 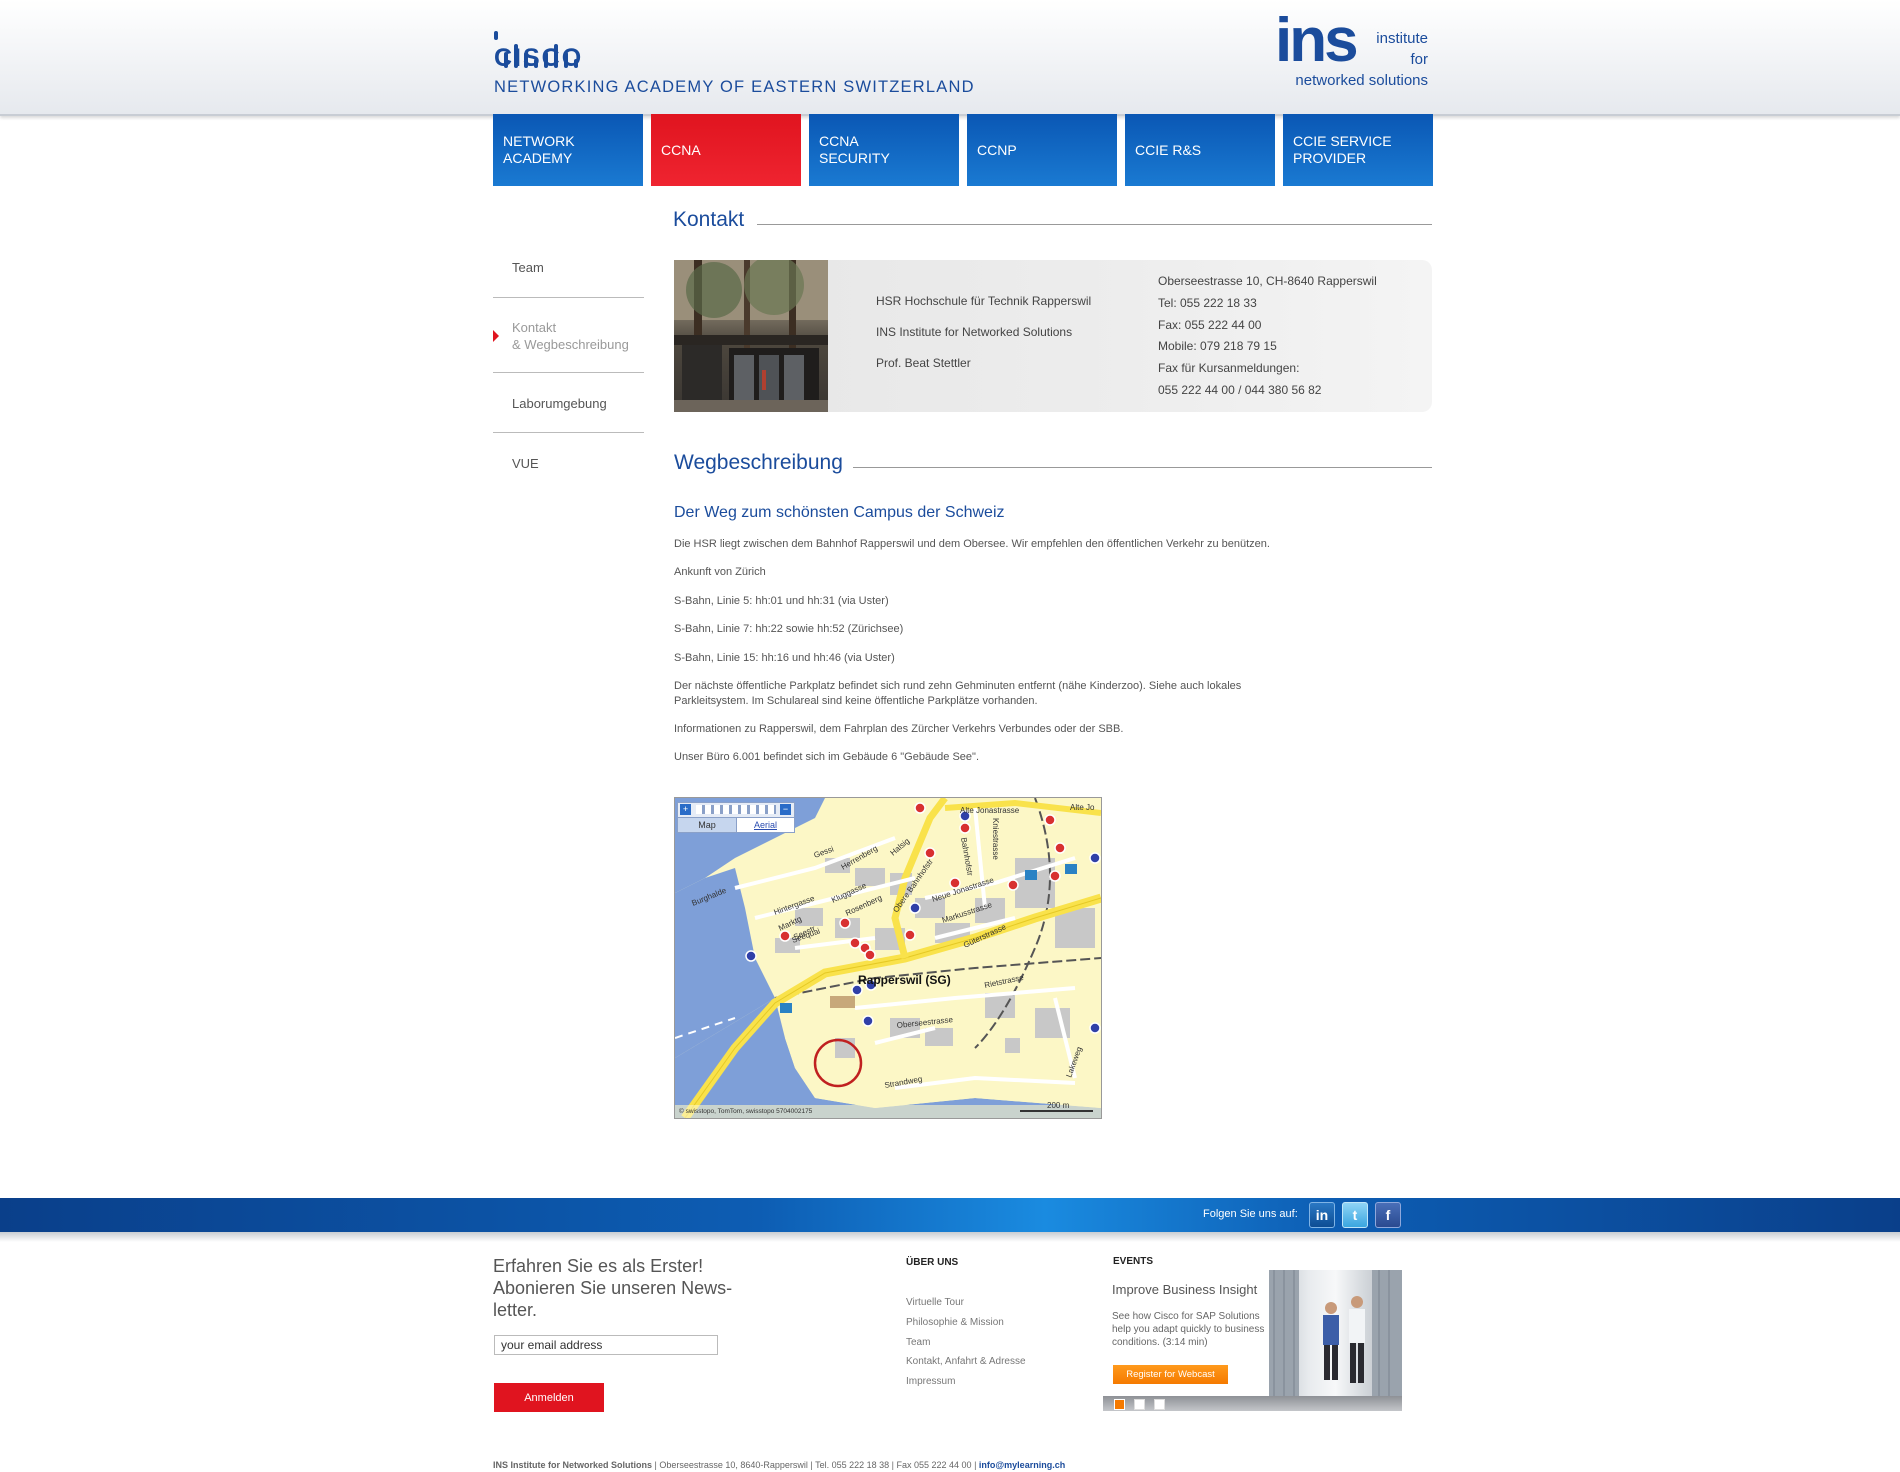 I want to click on wegbeschreibung-heading: Wegbeschreibung, so click(x=758, y=462).